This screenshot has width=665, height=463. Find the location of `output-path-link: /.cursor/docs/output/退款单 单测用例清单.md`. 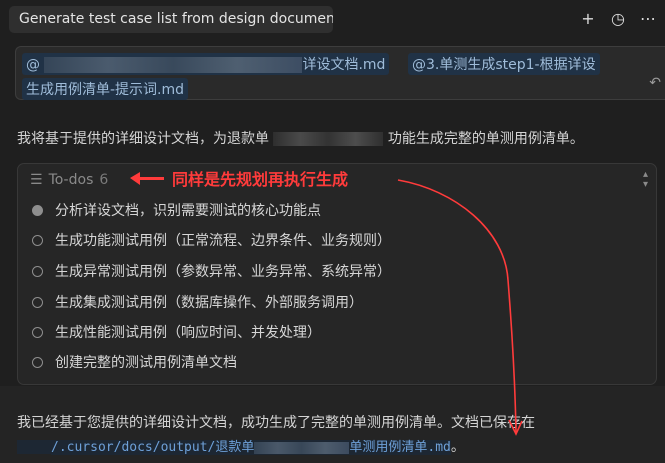

output-path-link: /.cursor/docs/output/退款单 单测用例清单.md is located at coordinates (251, 447).